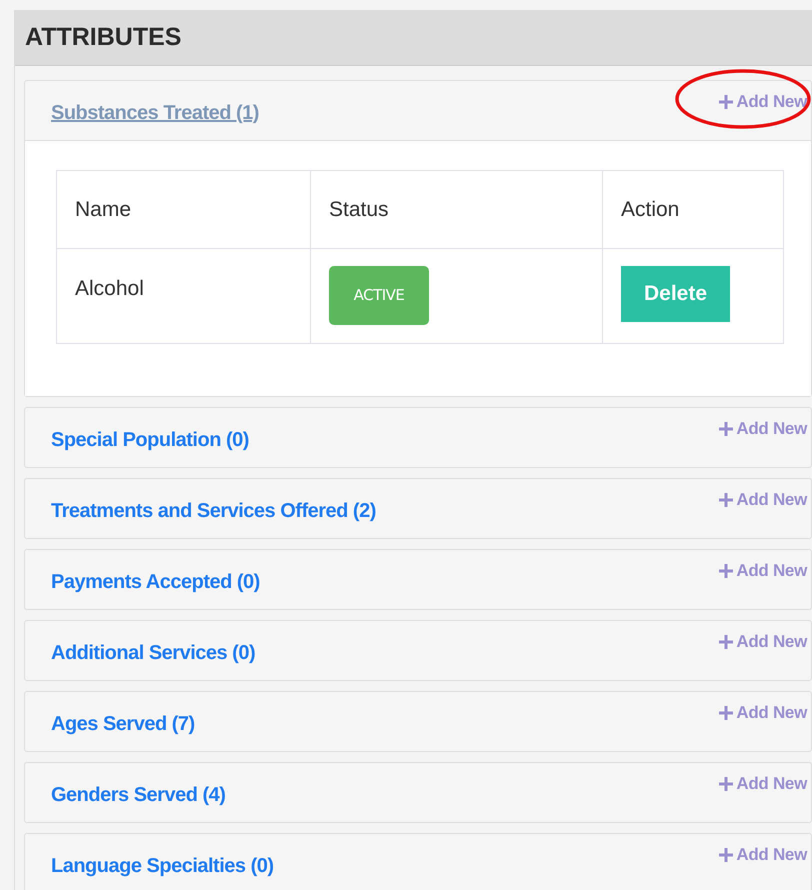  I want to click on panel-title: ATTRIBUTES, so click(103, 38).